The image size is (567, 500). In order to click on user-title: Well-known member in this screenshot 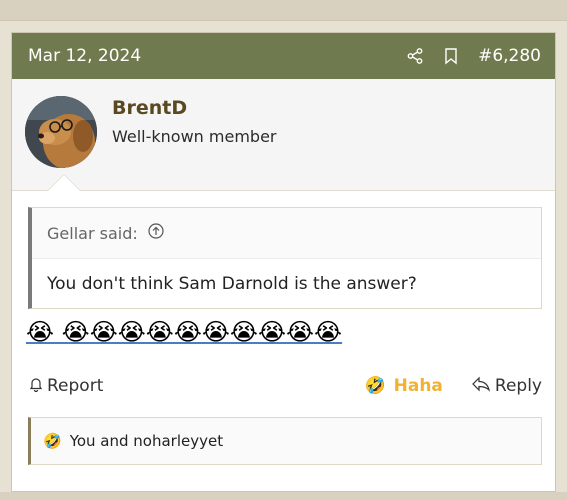, I will do `click(194, 136)`.